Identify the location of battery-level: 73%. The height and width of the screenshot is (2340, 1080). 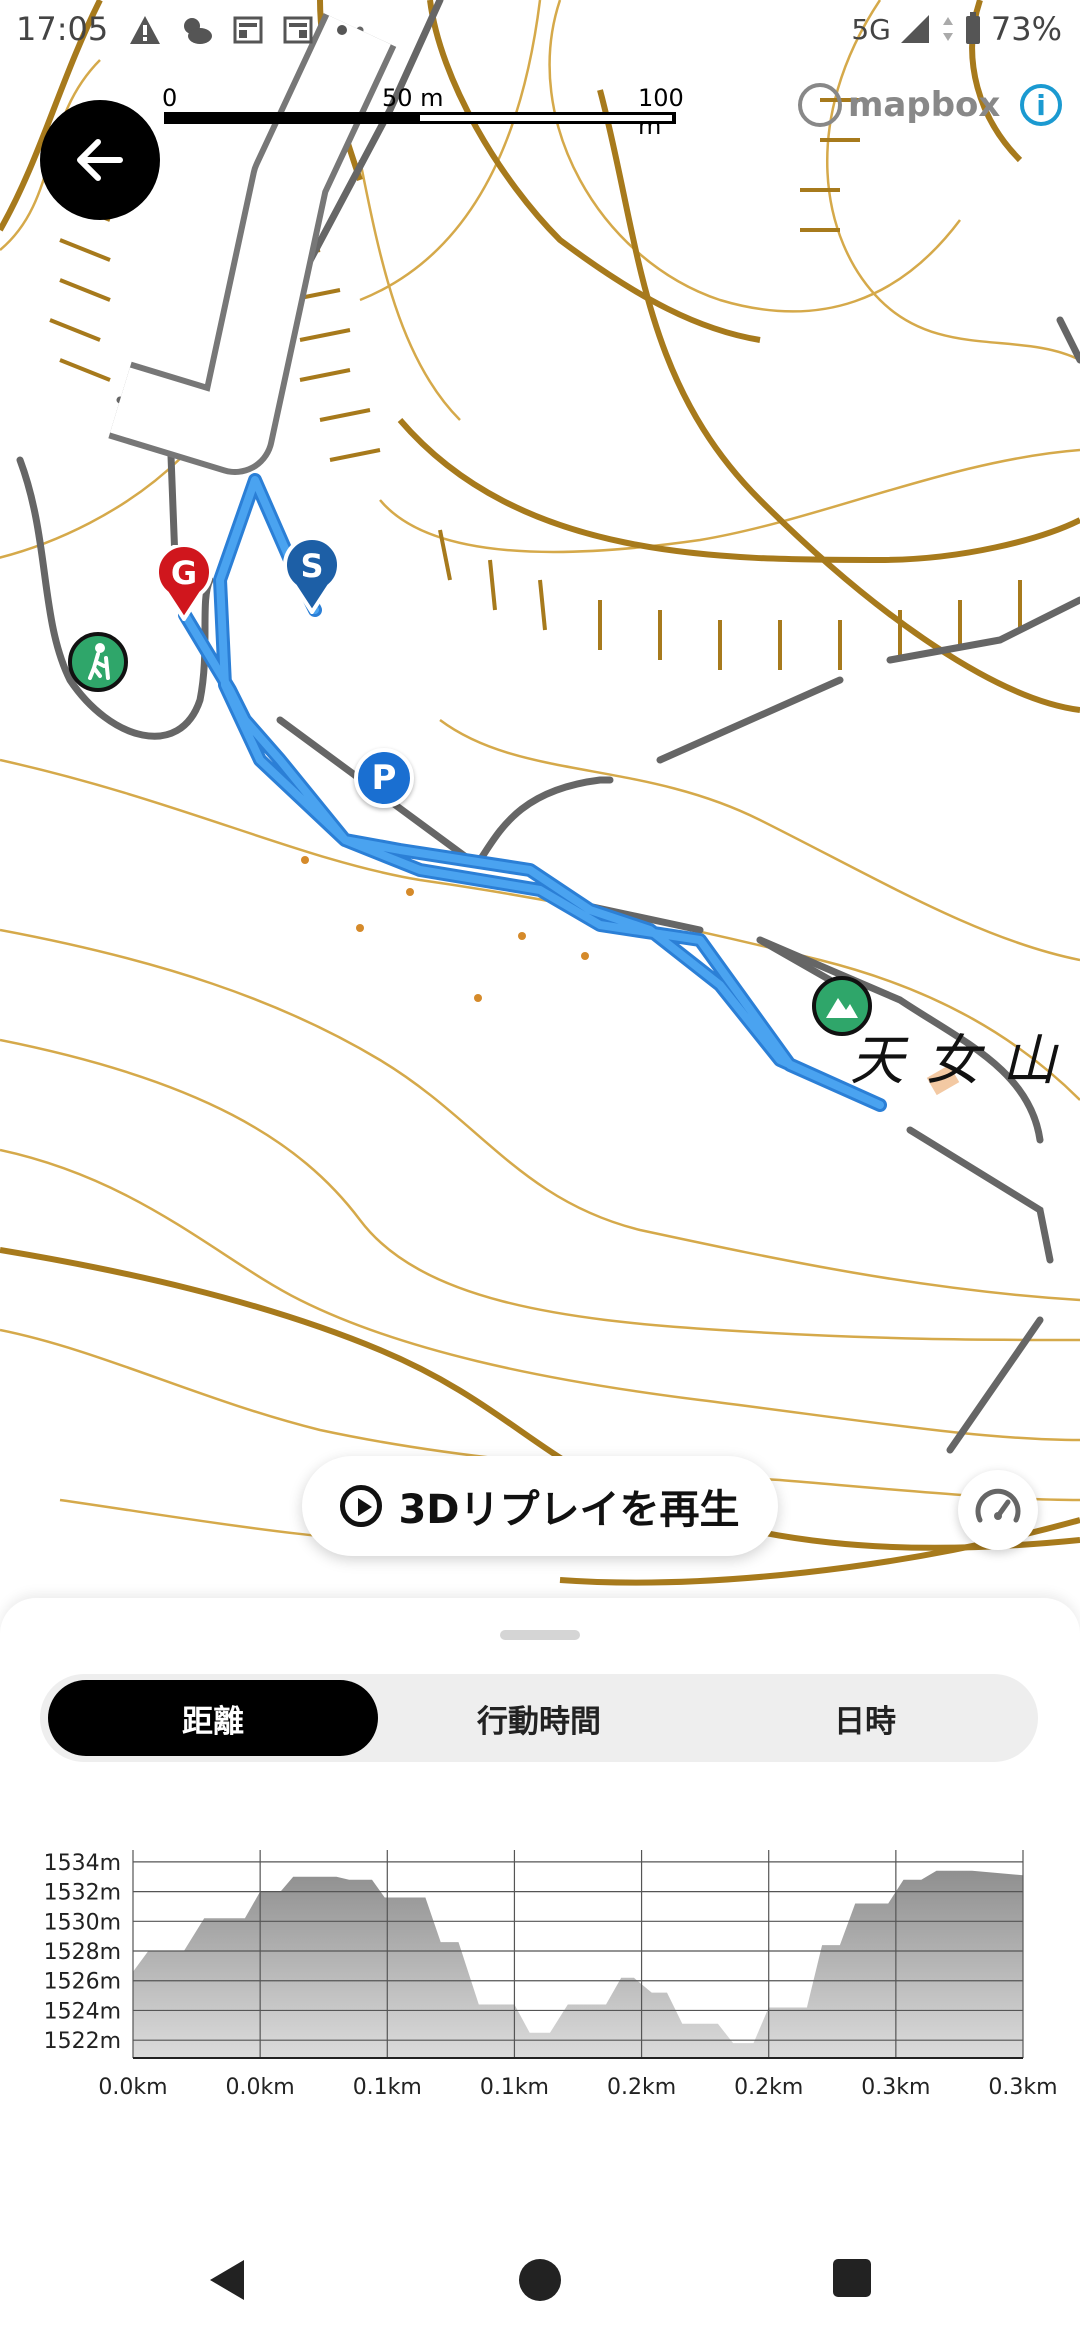
(1026, 29).